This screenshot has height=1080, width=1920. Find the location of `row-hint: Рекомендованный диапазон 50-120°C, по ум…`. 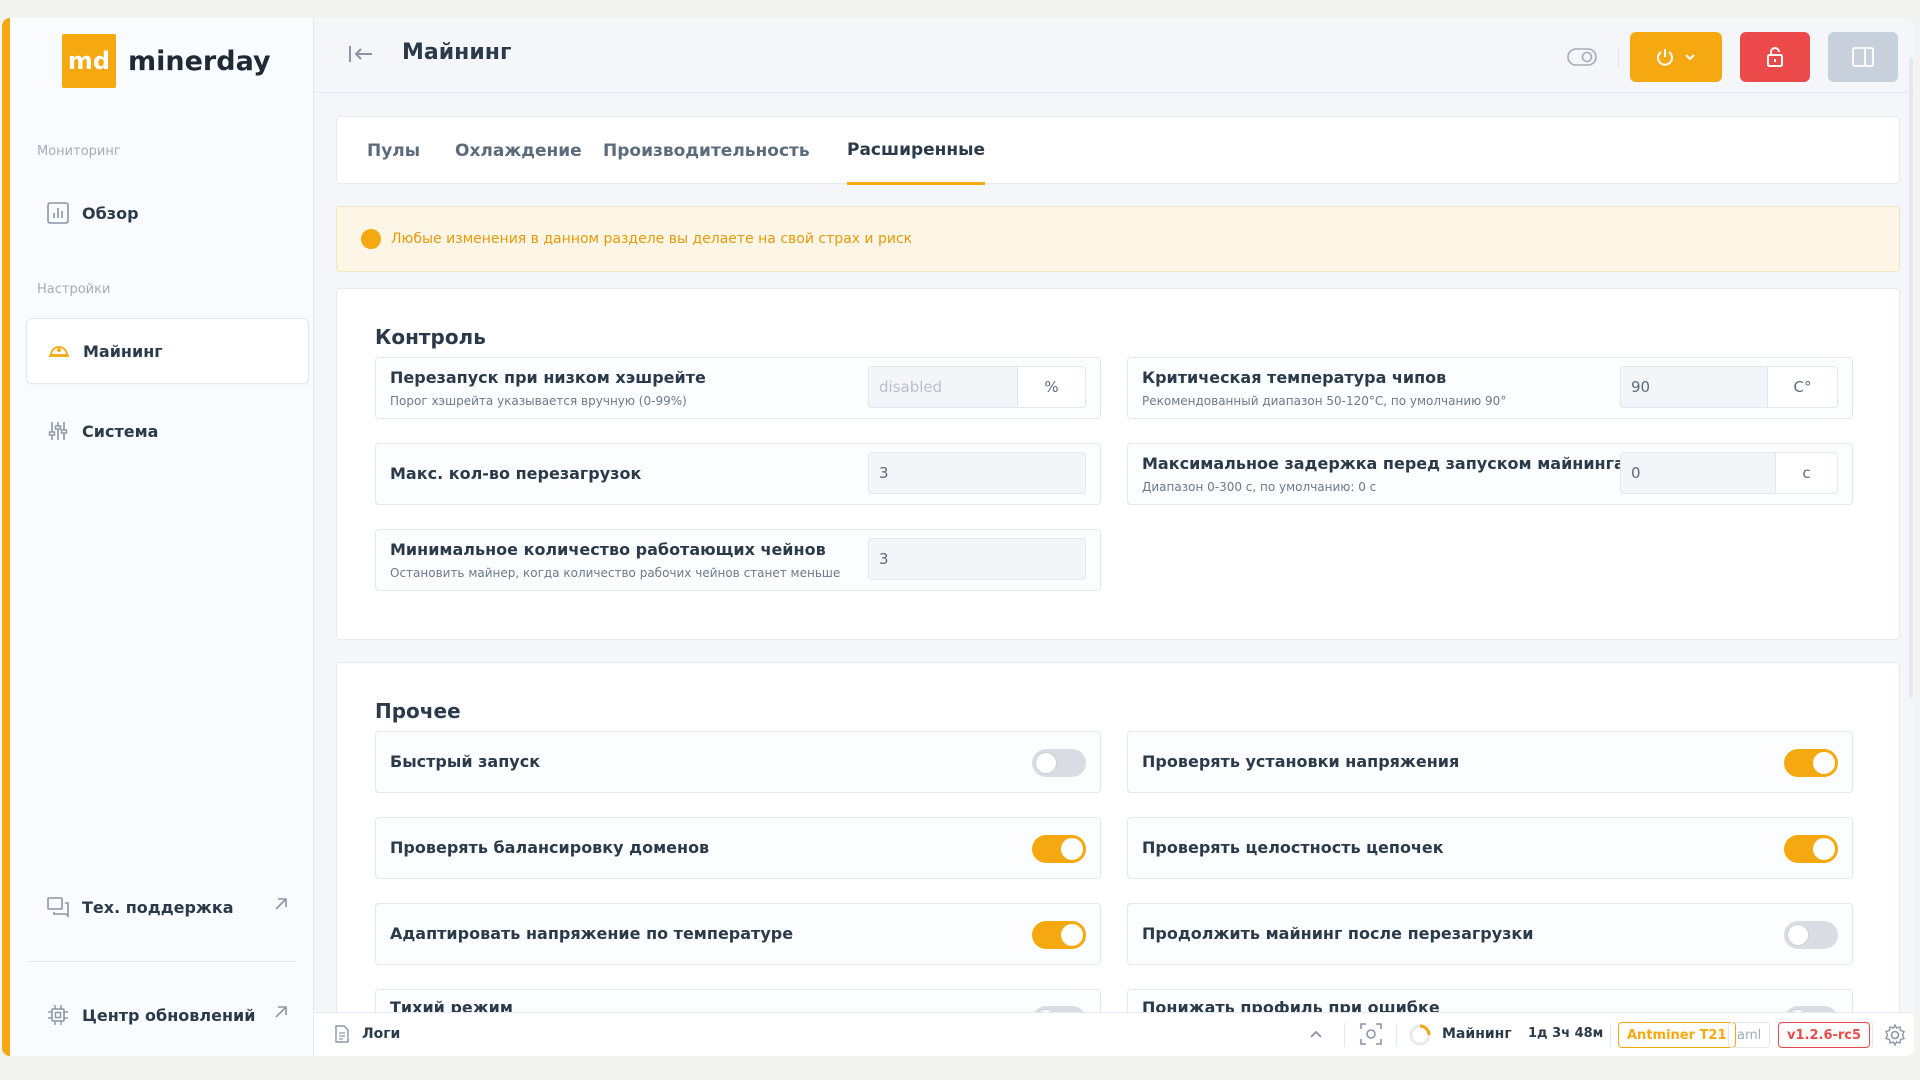

row-hint: Рекомендованный диапазон 50-120°C, по ум… is located at coordinates (1324, 401).